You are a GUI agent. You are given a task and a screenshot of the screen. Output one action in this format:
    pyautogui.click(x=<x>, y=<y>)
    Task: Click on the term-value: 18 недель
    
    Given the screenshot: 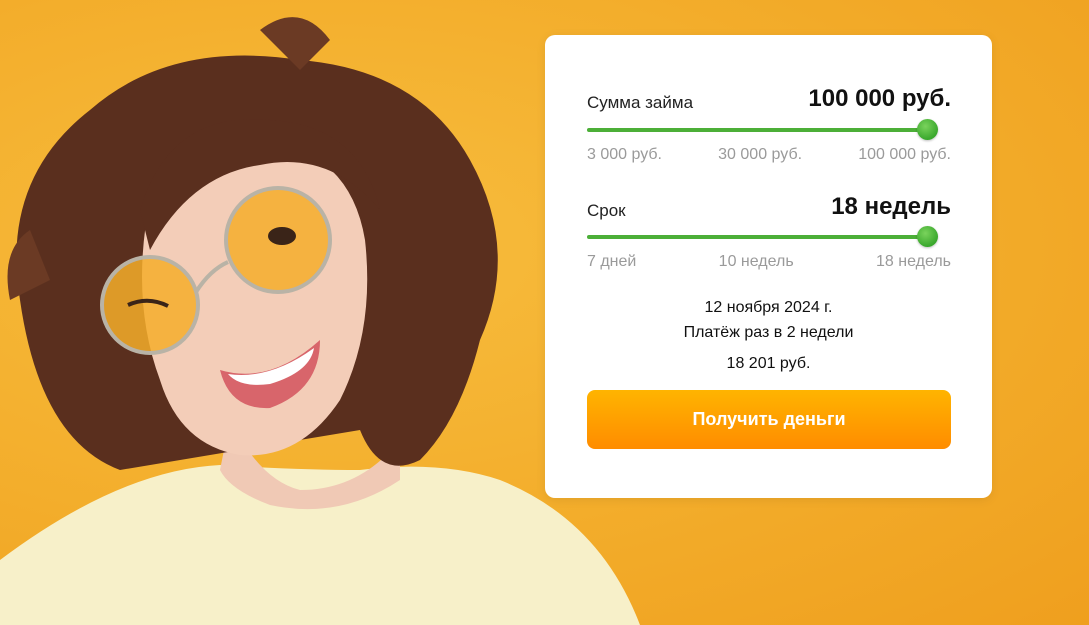 What is the action you would take?
    pyautogui.click(x=891, y=206)
    